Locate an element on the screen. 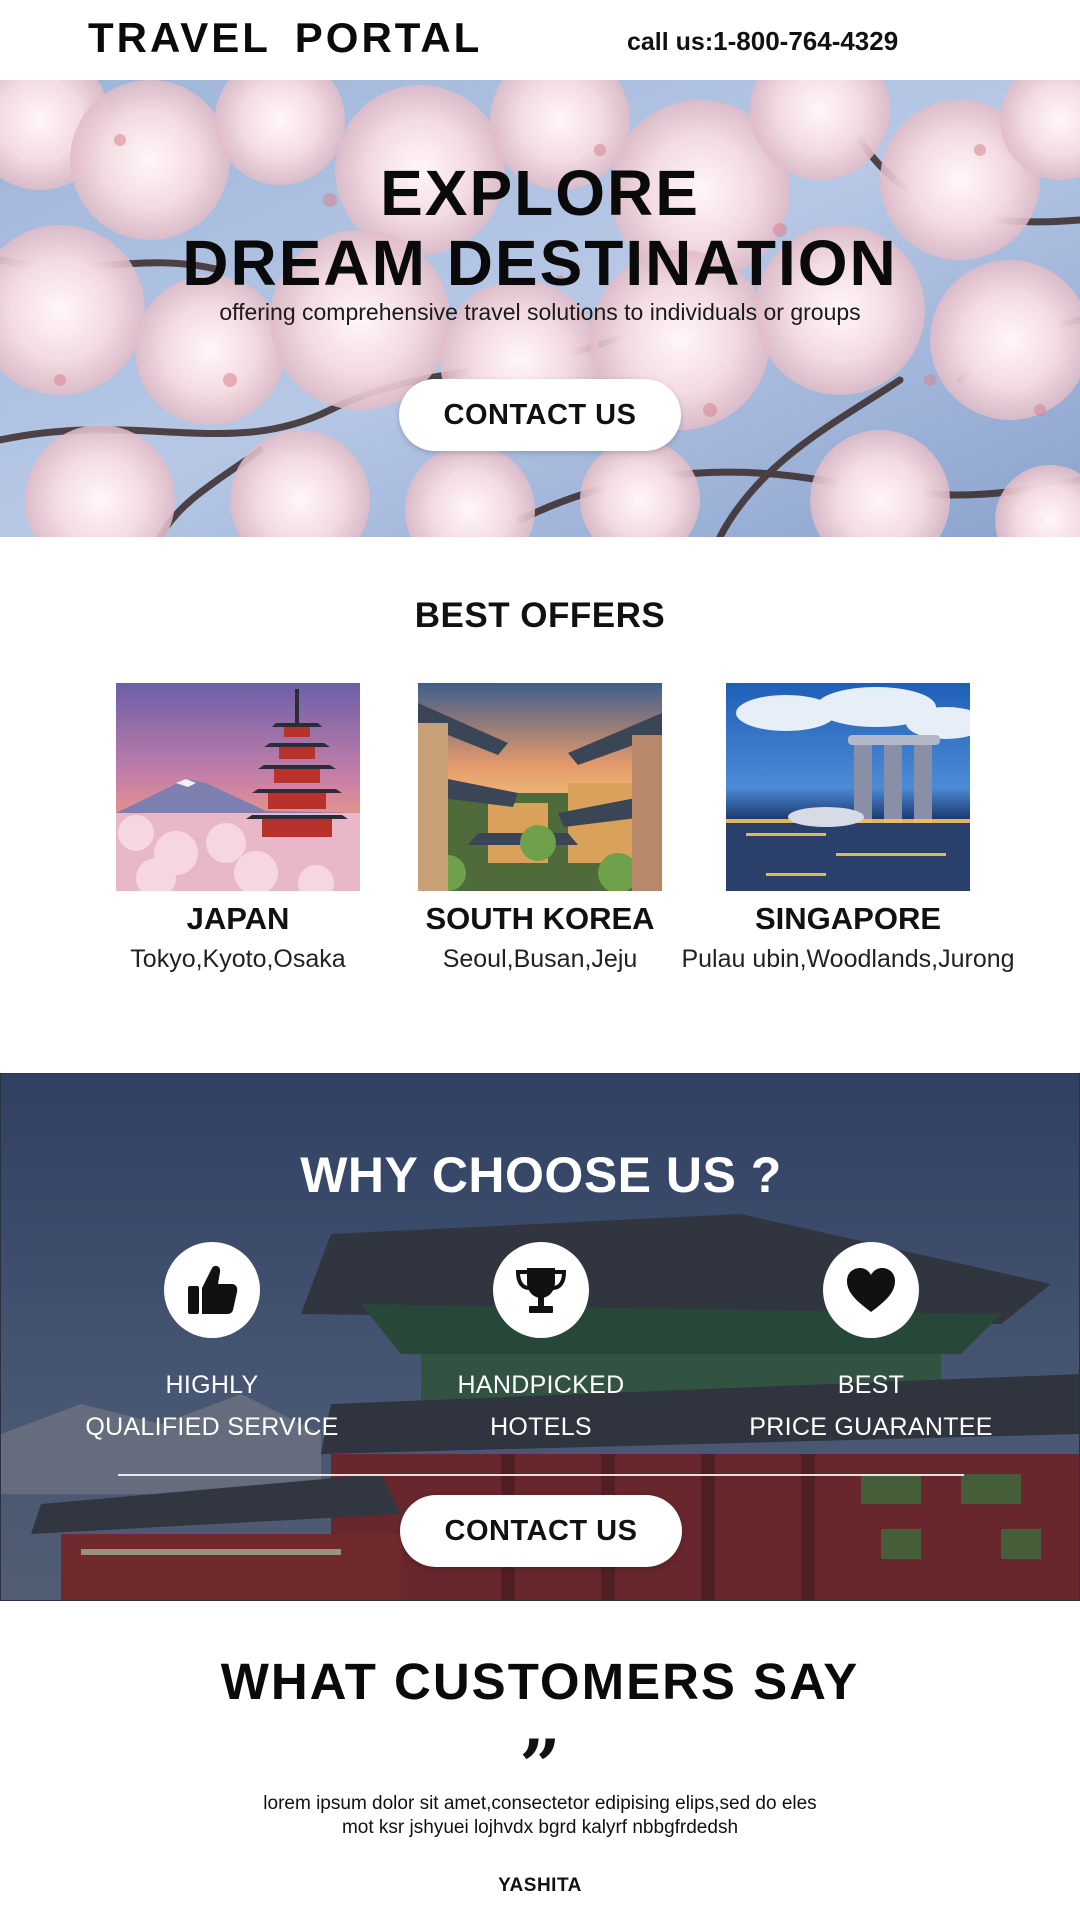 The image size is (1080, 1920). hero-title-line1: EXPLORE is located at coordinates (540, 193).